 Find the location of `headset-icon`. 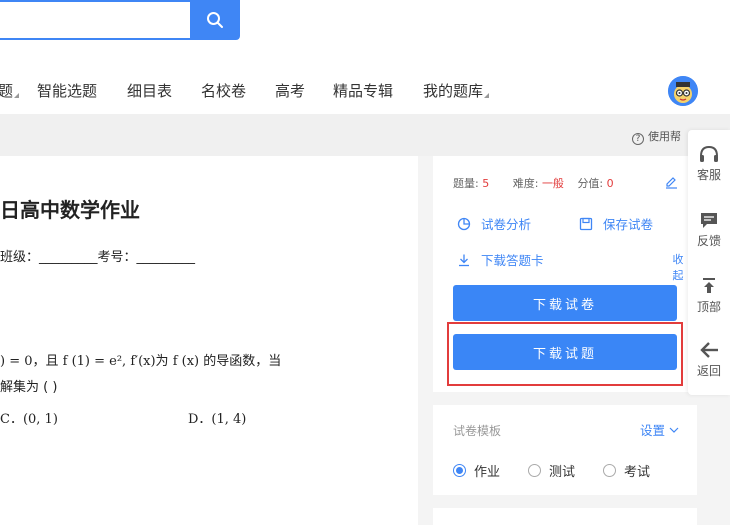

headset-icon is located at coordinates (709, 153).